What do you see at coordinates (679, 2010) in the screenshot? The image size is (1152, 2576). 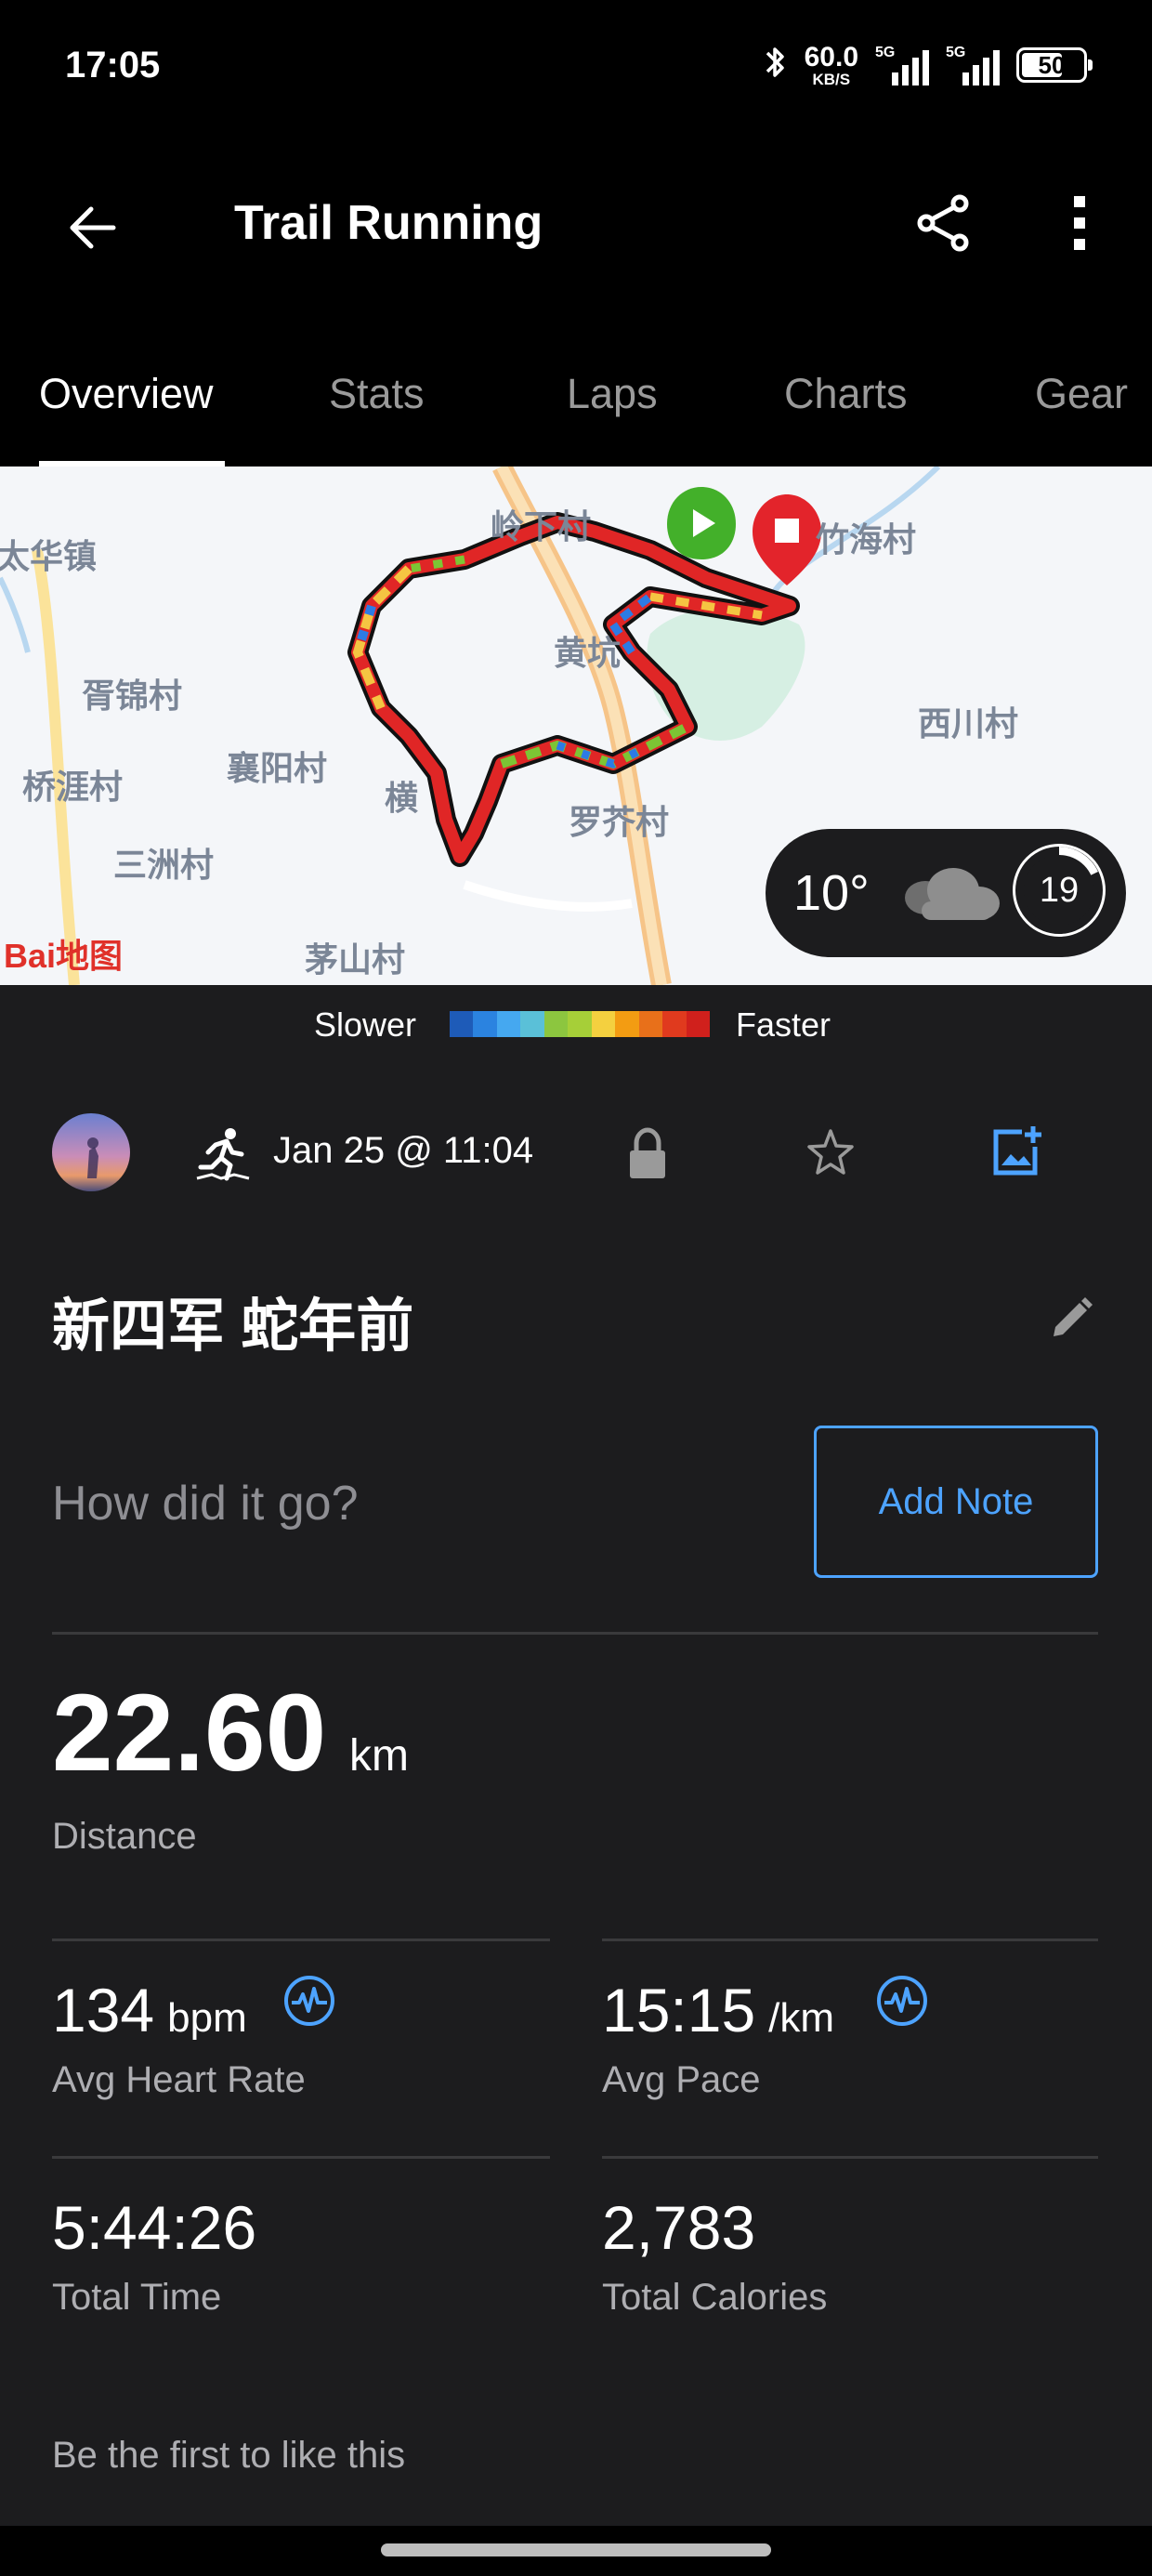 I see `pace-value: 15:15` at bounding box center [679, 2010].